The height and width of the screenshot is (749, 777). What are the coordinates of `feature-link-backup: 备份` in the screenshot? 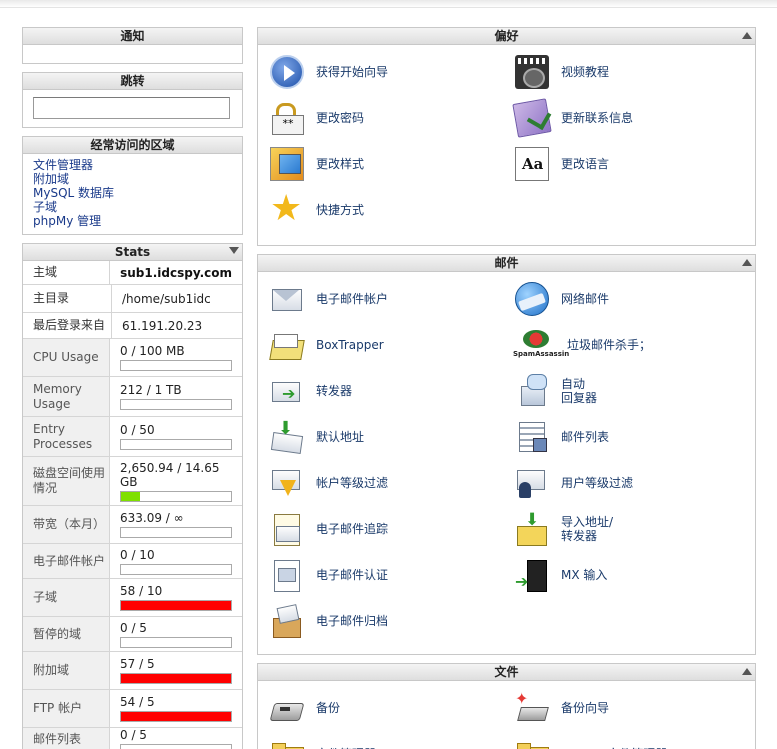 It's located at (380, 708).